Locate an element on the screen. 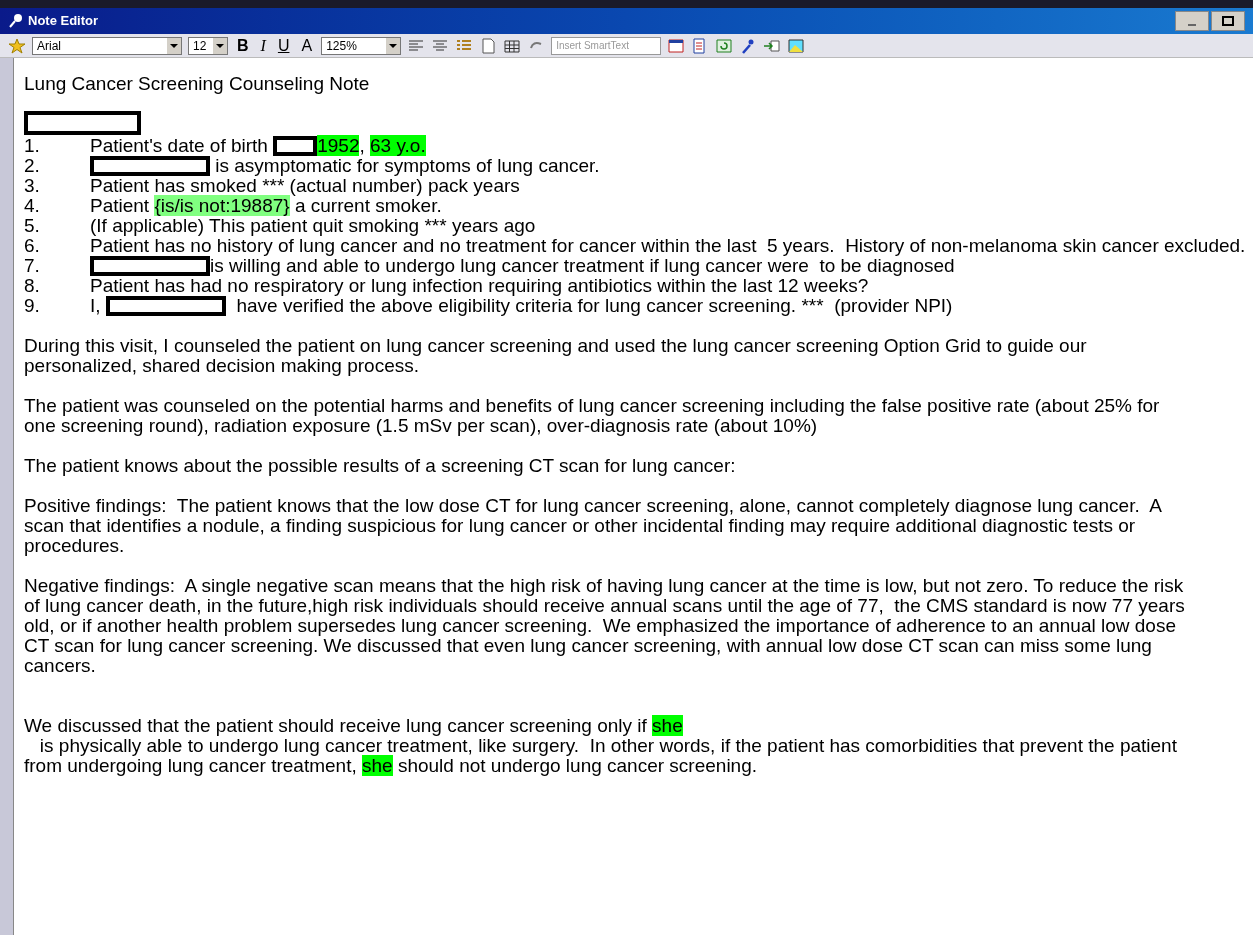 This screenshot has height=935, width=1253. refresh-icon is located at coordinates (724, 45).